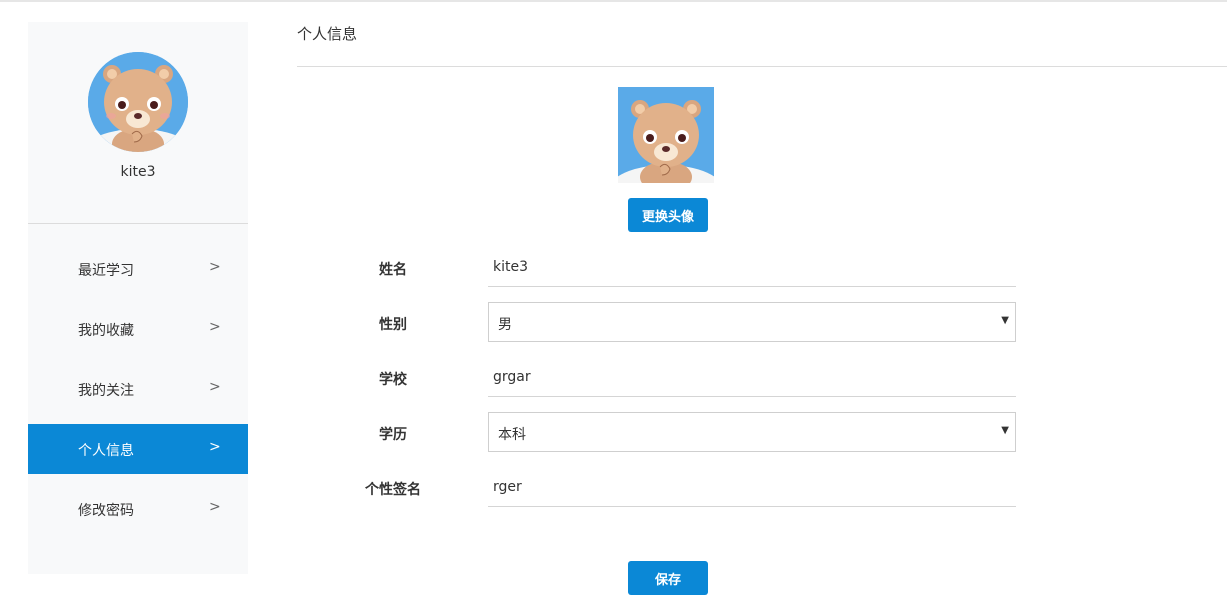 Image resolution: width=1227 pixels, height=604 pixels. What do you see at coordinates (106, 271) in the screenshot?
I see `sidebar-item-label: 最近学习` at bounding box center [106, 271].